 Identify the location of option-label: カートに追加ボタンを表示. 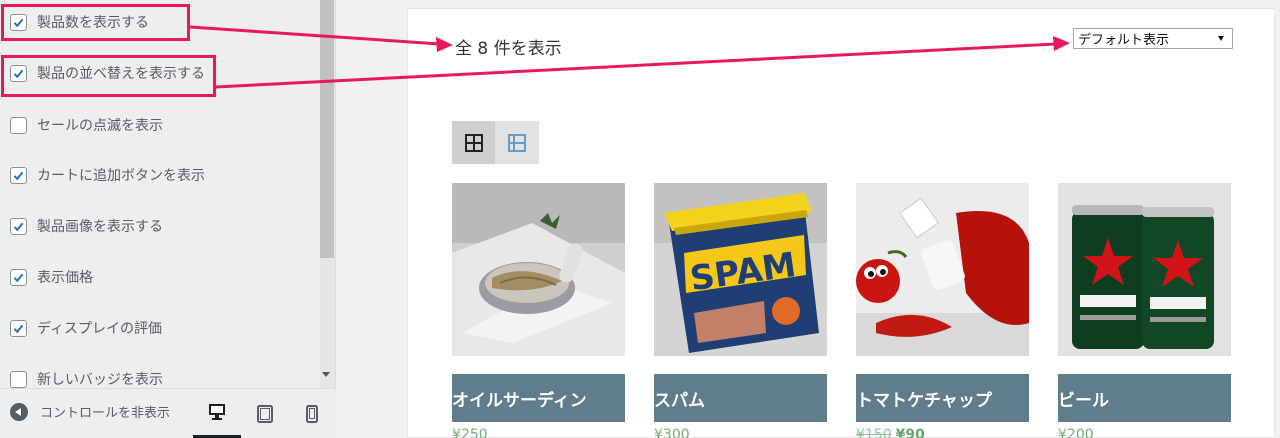
(121, 176).